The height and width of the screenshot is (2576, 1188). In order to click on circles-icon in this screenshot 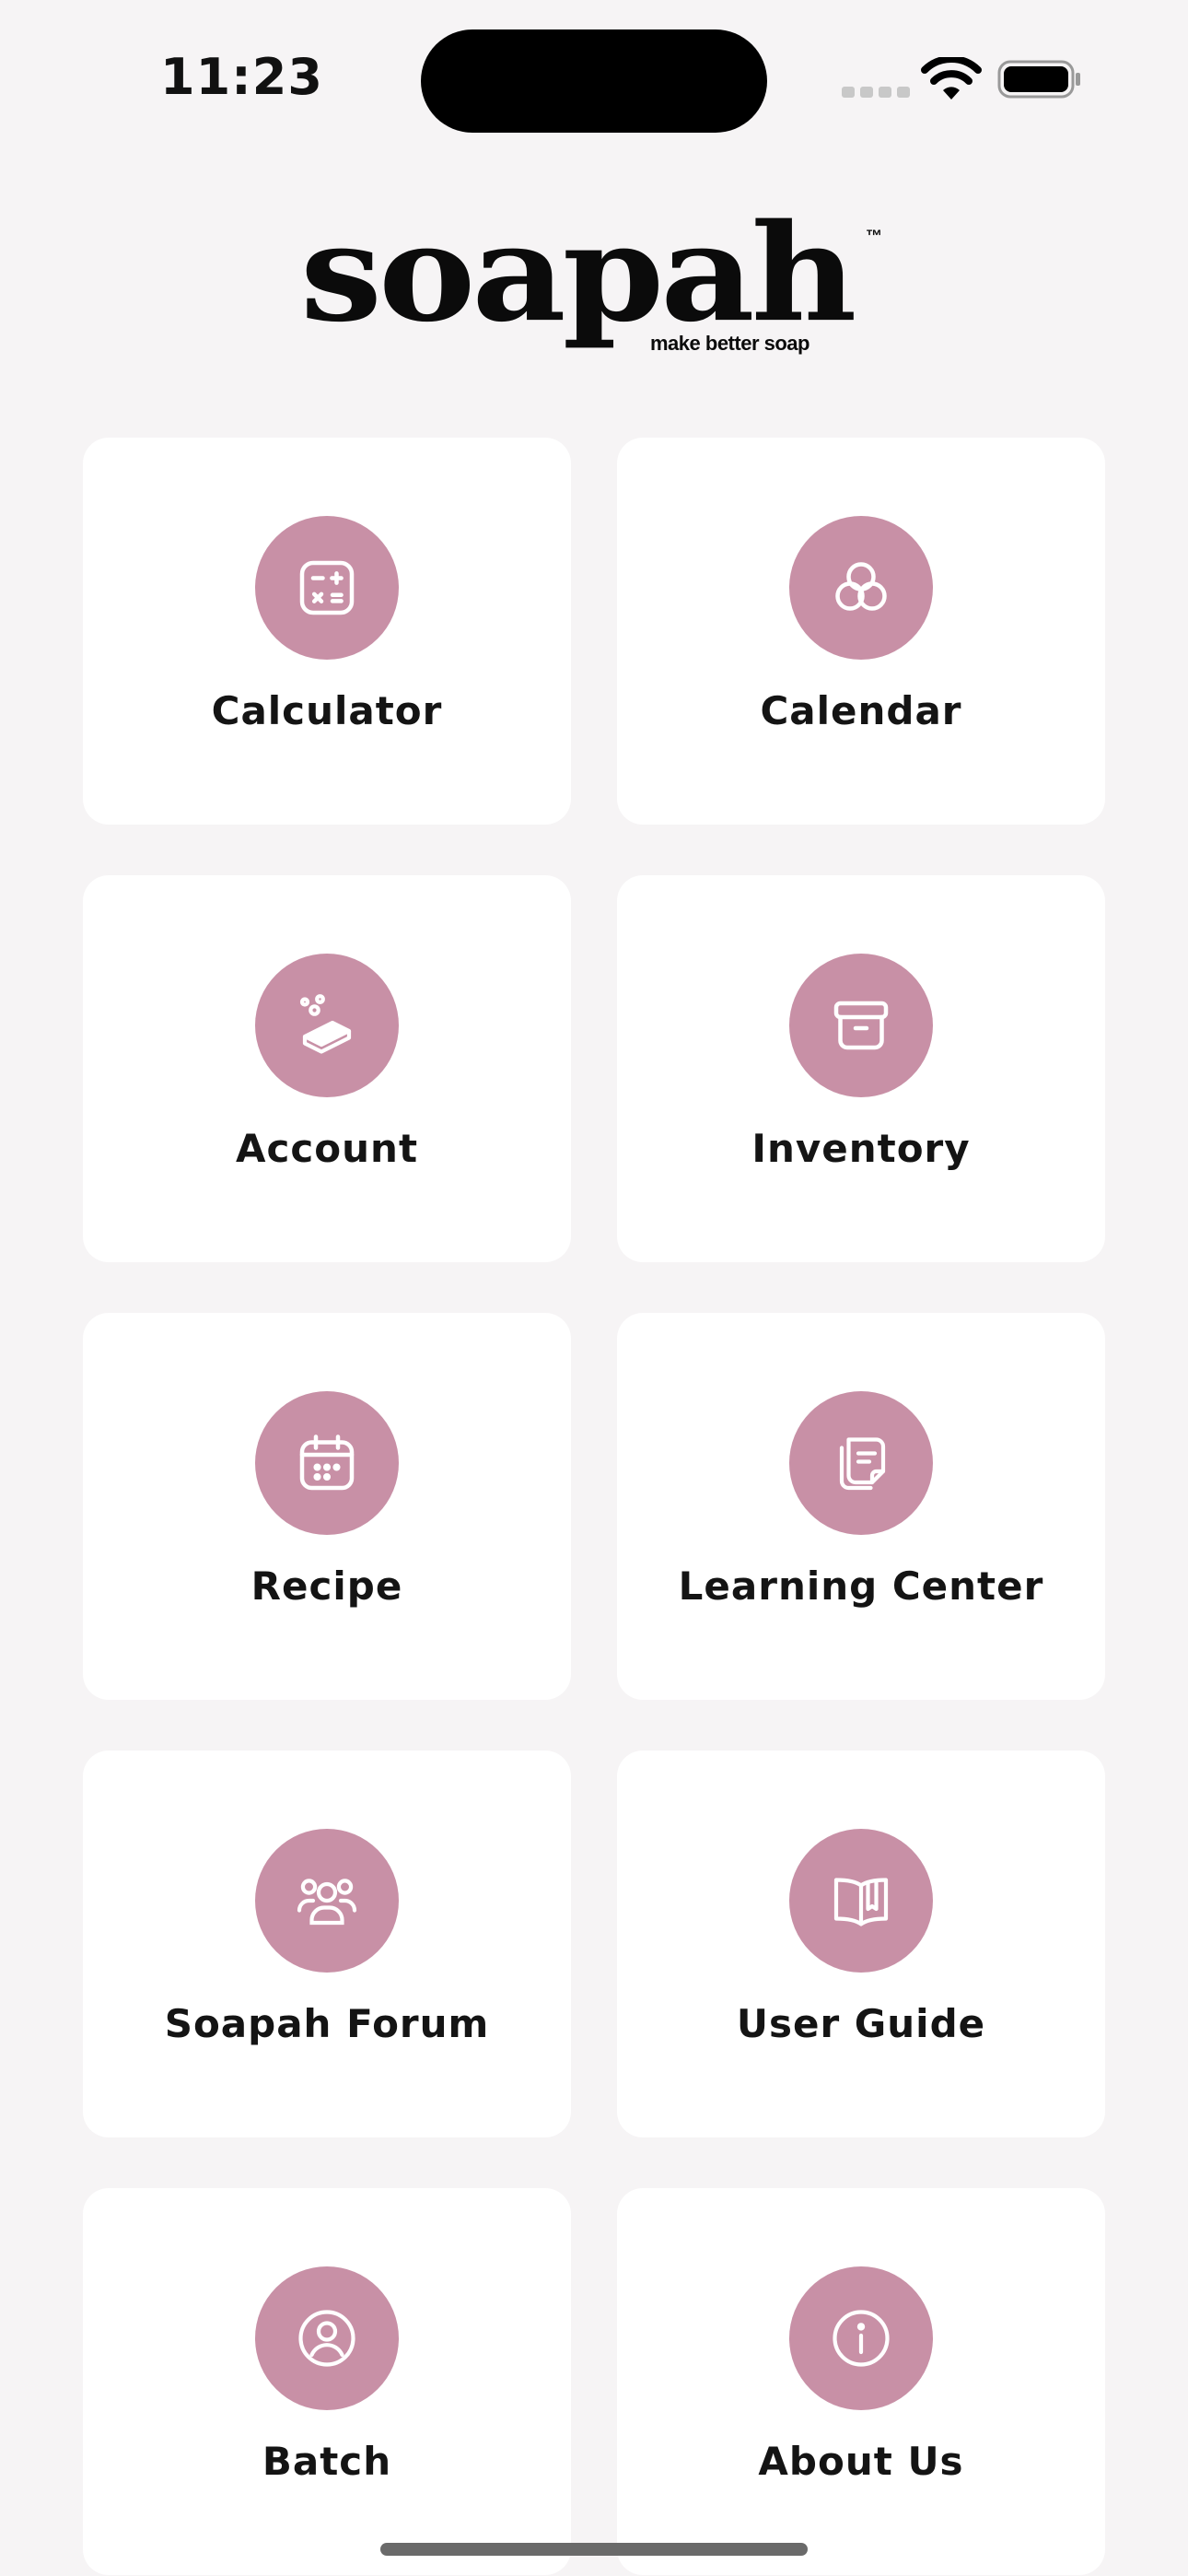, I will do `click(861, 588)`.